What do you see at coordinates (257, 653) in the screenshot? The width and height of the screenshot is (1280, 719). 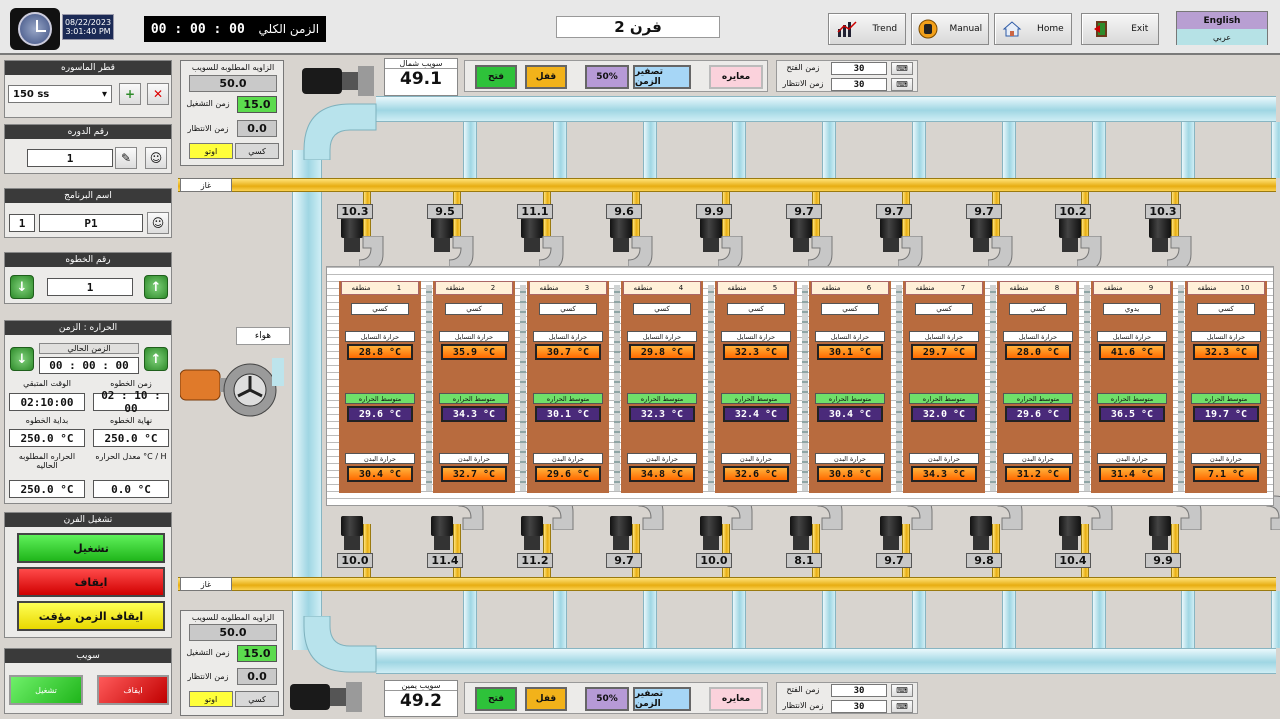 I see `bottom-on-time-field: 15.0` at bounding box center [257, 653].